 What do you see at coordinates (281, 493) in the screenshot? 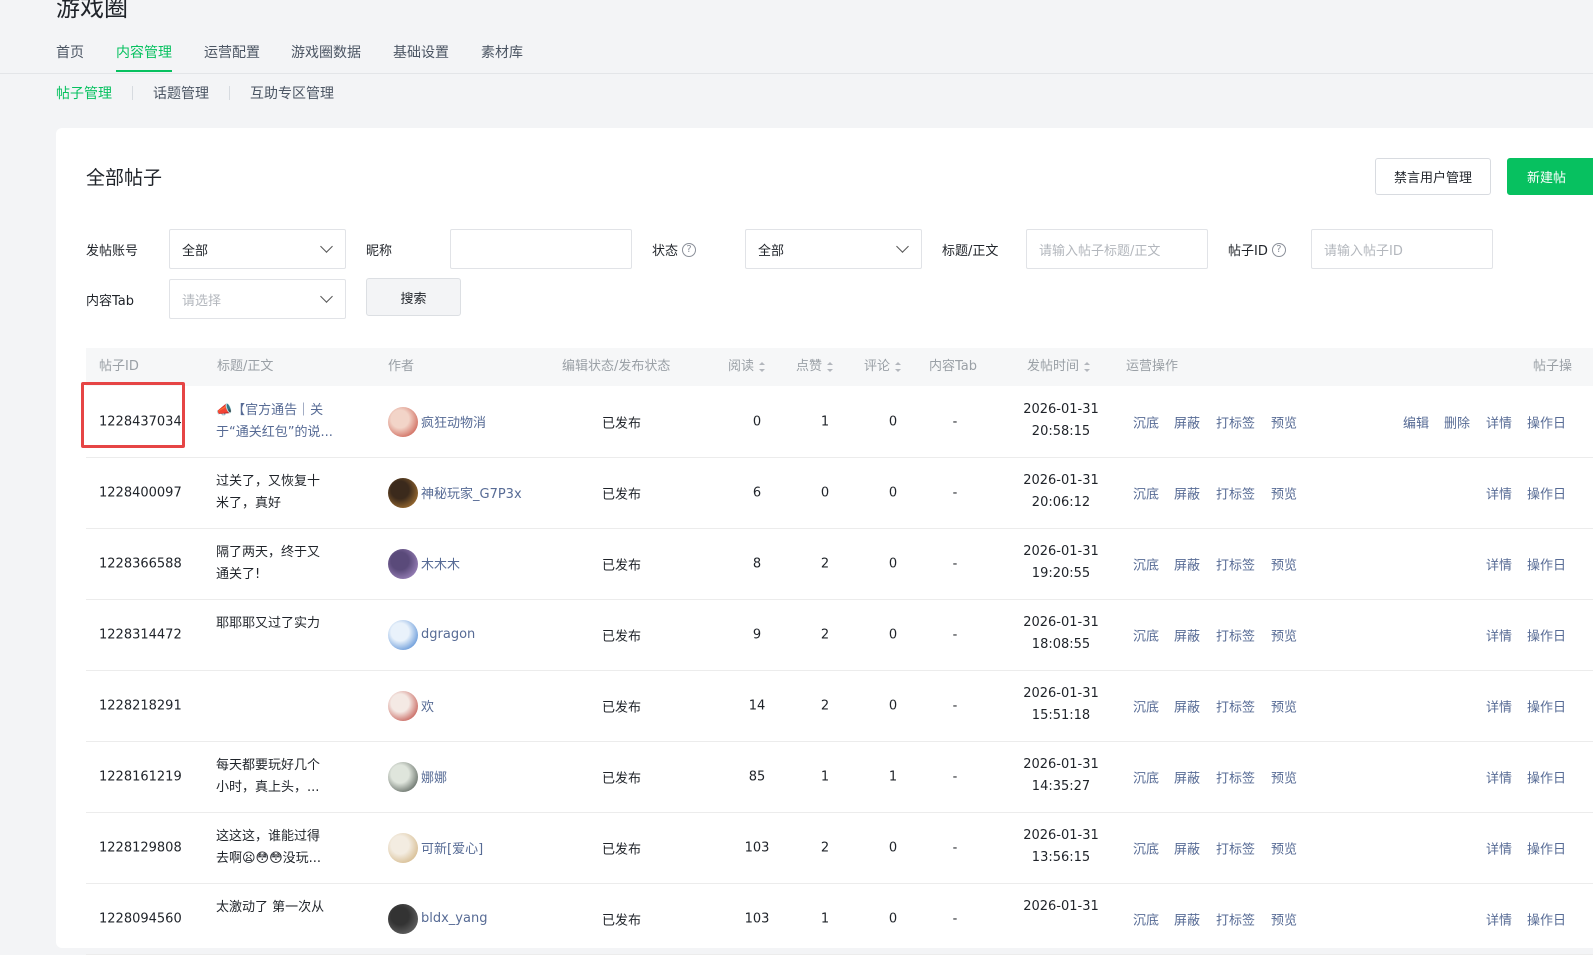
I see `post-title: 过关了，又恢复十 米了，真好` at bounding box center [281, 493].